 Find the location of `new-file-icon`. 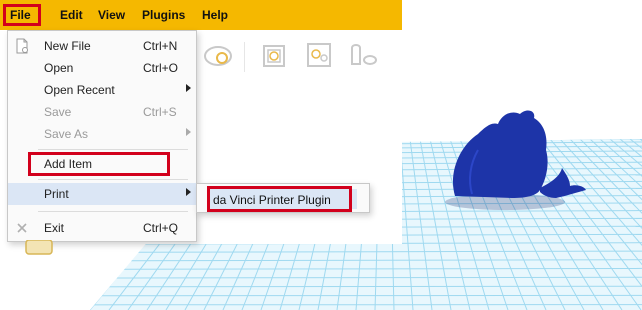

new-file-icon is located at coordinates (22, 46).